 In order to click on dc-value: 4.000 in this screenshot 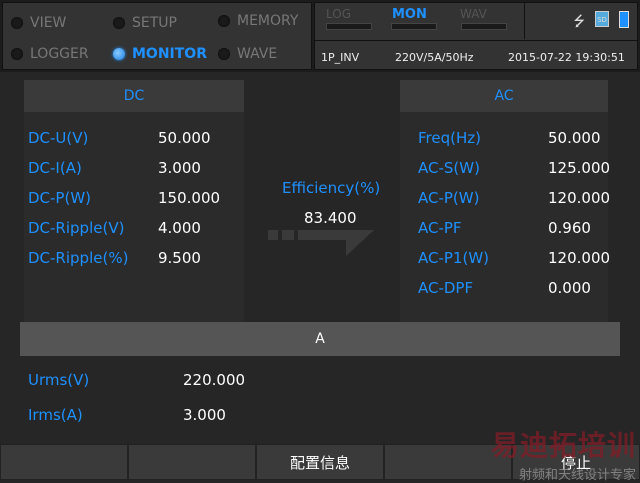, I will do `click(179, 228)`.